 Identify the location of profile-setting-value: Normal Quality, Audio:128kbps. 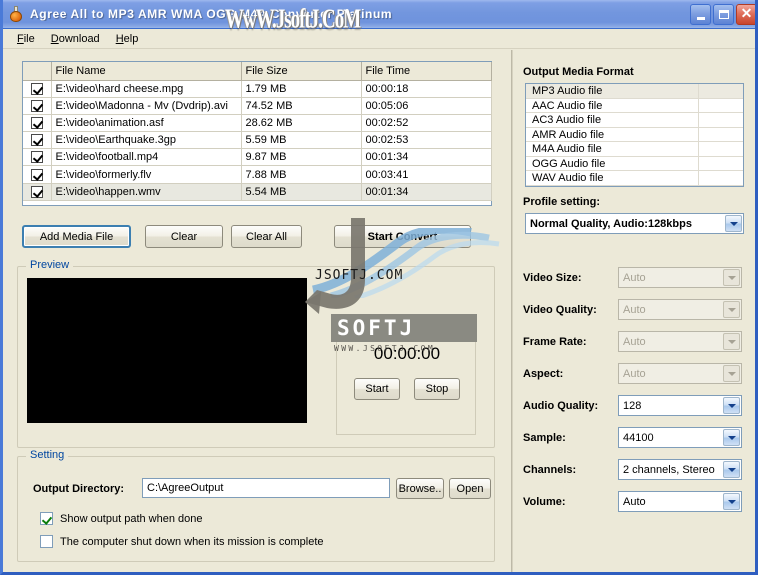
(611, 223).